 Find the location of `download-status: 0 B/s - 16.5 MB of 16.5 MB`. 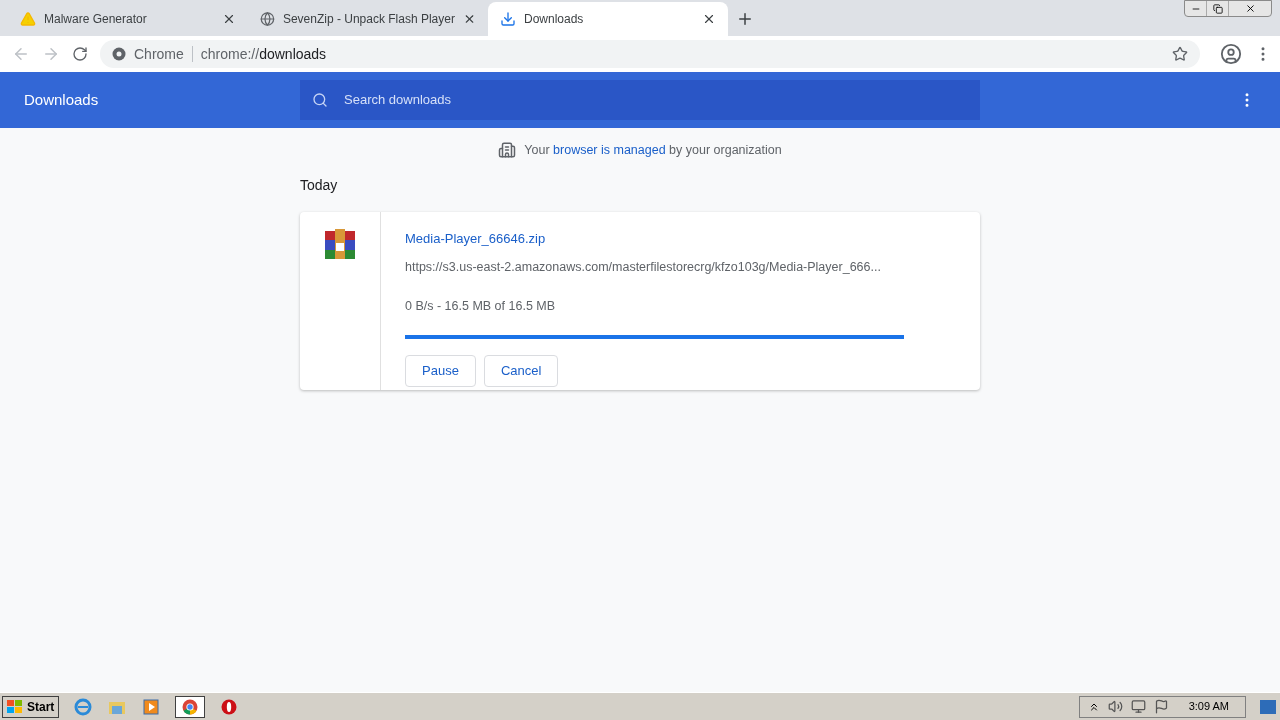

download-status: 0 B/s - 16.5 MB of 16.5 MB is located at coordinates (481, 306).